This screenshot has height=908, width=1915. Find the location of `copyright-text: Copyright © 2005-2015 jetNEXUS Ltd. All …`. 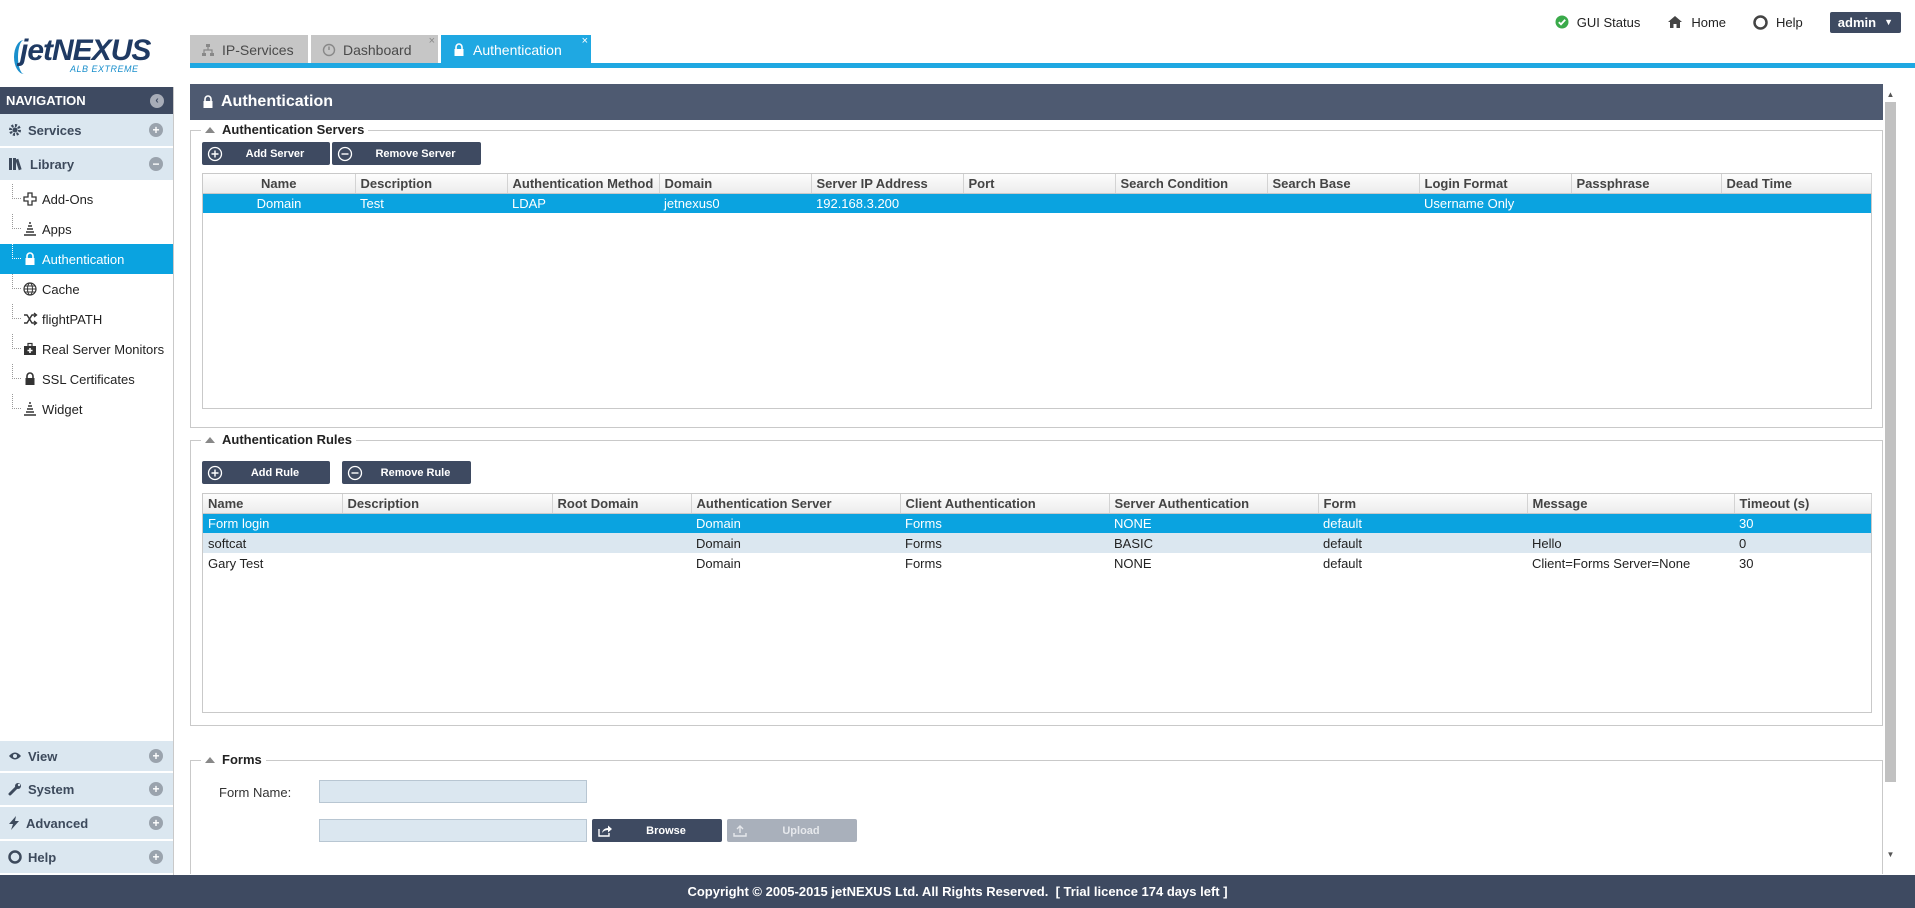

copyright-text: Copyright © 2005-2015 jetNEXUS Ltd. All … is located at coordinates (957, 891).